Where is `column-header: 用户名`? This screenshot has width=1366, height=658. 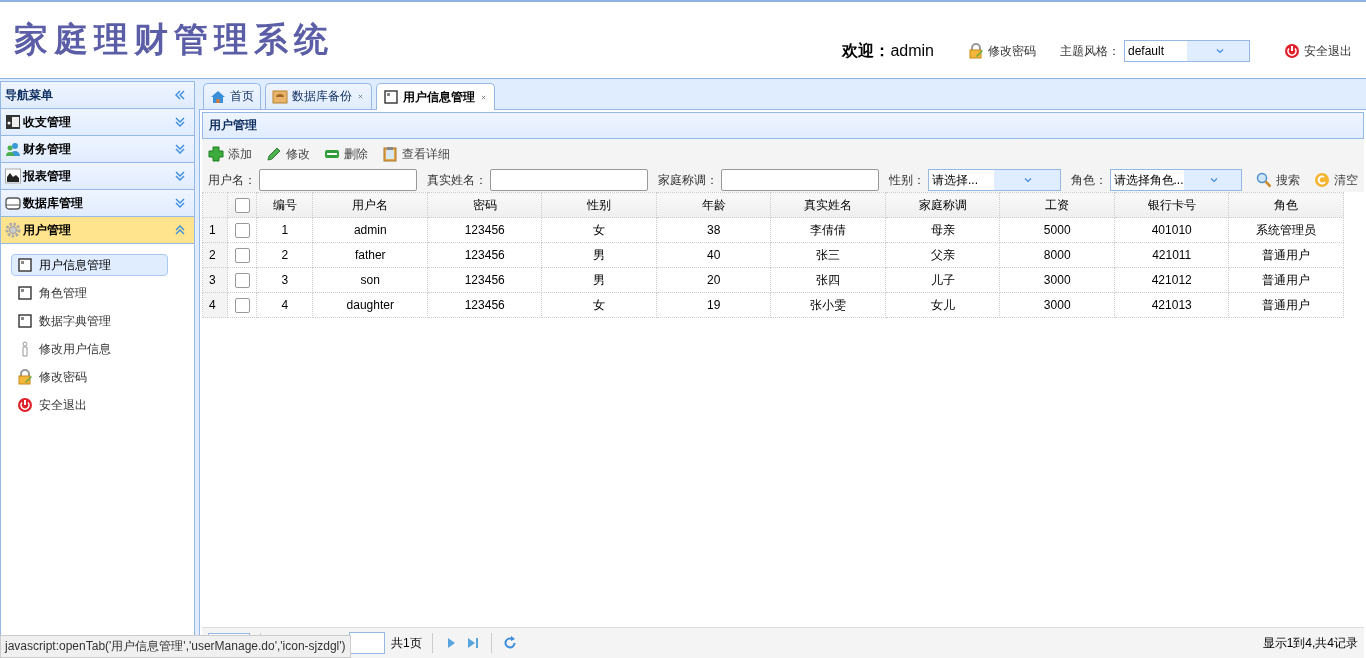 column-header: 用户名 is located at coordinates (370, 205).